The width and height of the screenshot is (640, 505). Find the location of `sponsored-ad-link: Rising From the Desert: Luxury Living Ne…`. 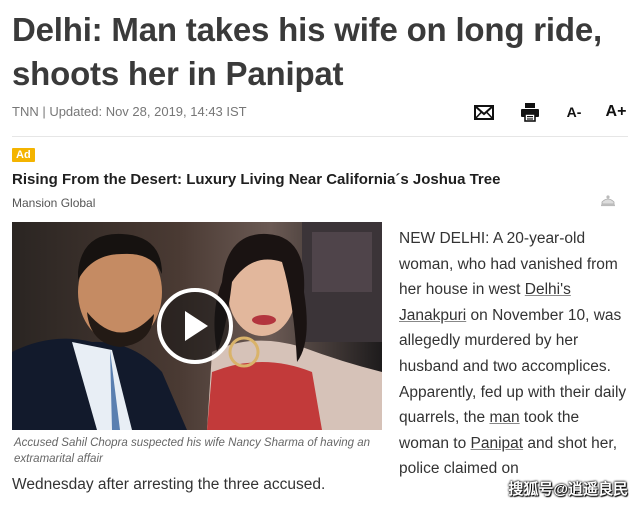

sponsored-ad-link: Rising From the Desert: Luxury Living Ne… is located at coordinates (256, 179).